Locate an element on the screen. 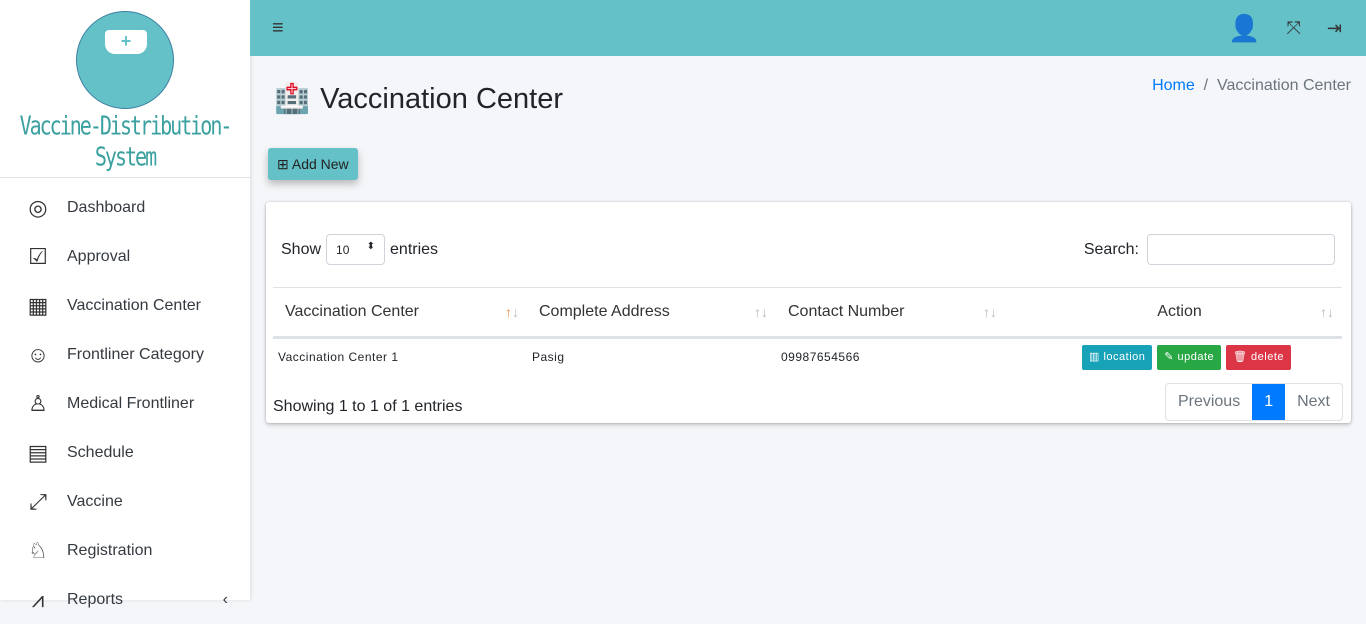 Image resolution: width=1366 pixels, height=624 pixels. sidebar-item-schedule: ▤ Schedule is located at coordinates (125, 452).